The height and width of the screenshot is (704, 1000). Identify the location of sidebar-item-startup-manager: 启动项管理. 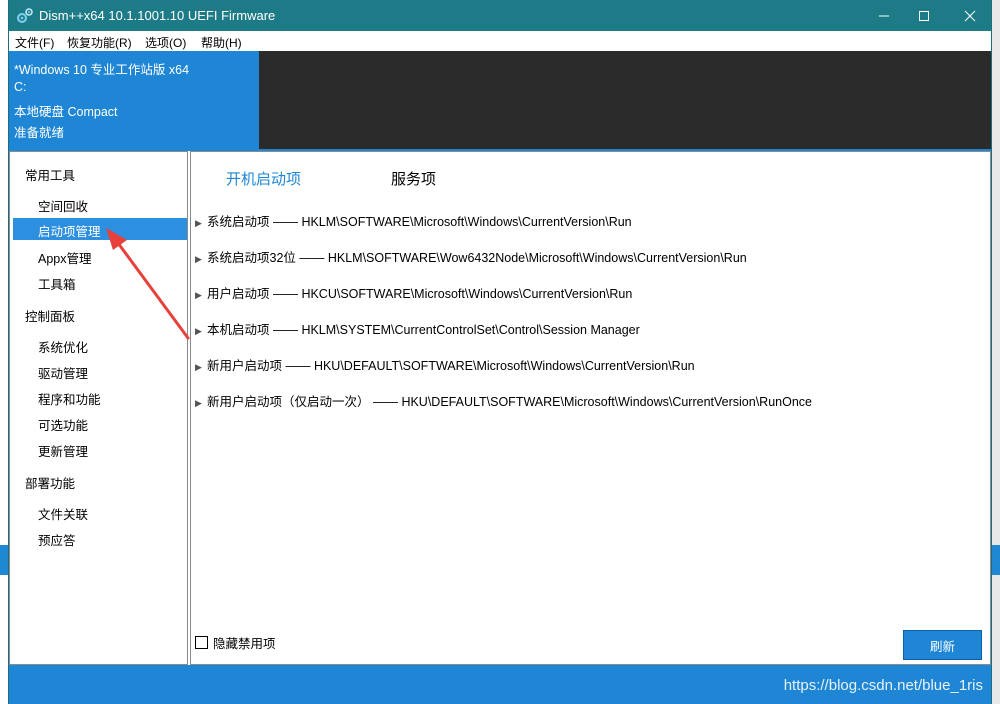
(100, 229).